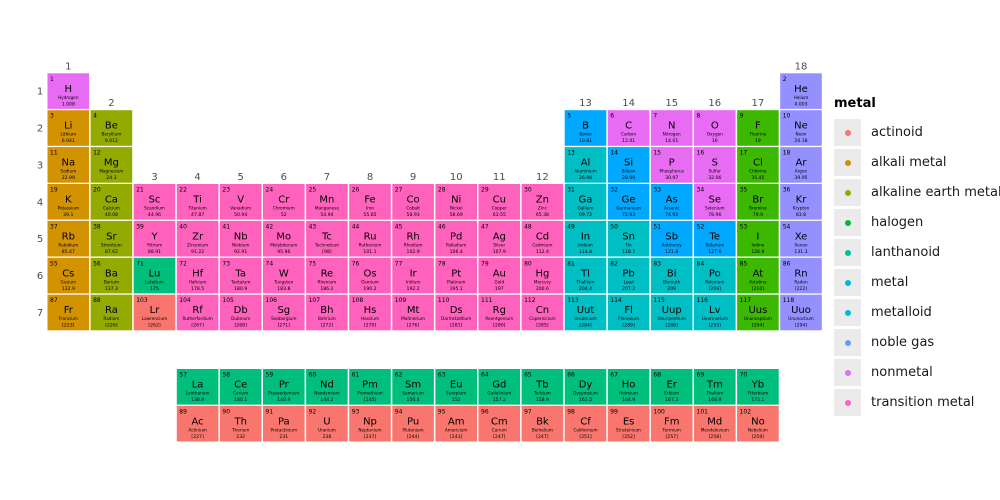 This screenshot has width=1000, height=500. Describe the element at coordinates (499, 437) in the screenshot. I see `atomic-mass: [247]` at that location.